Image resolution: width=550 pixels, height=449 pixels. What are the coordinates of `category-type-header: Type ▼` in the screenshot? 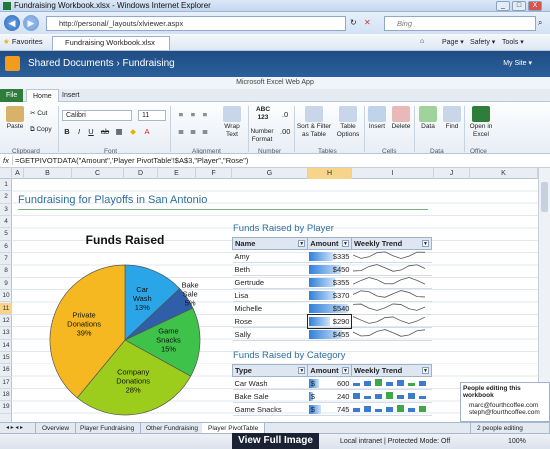 It's located at (270, 370).